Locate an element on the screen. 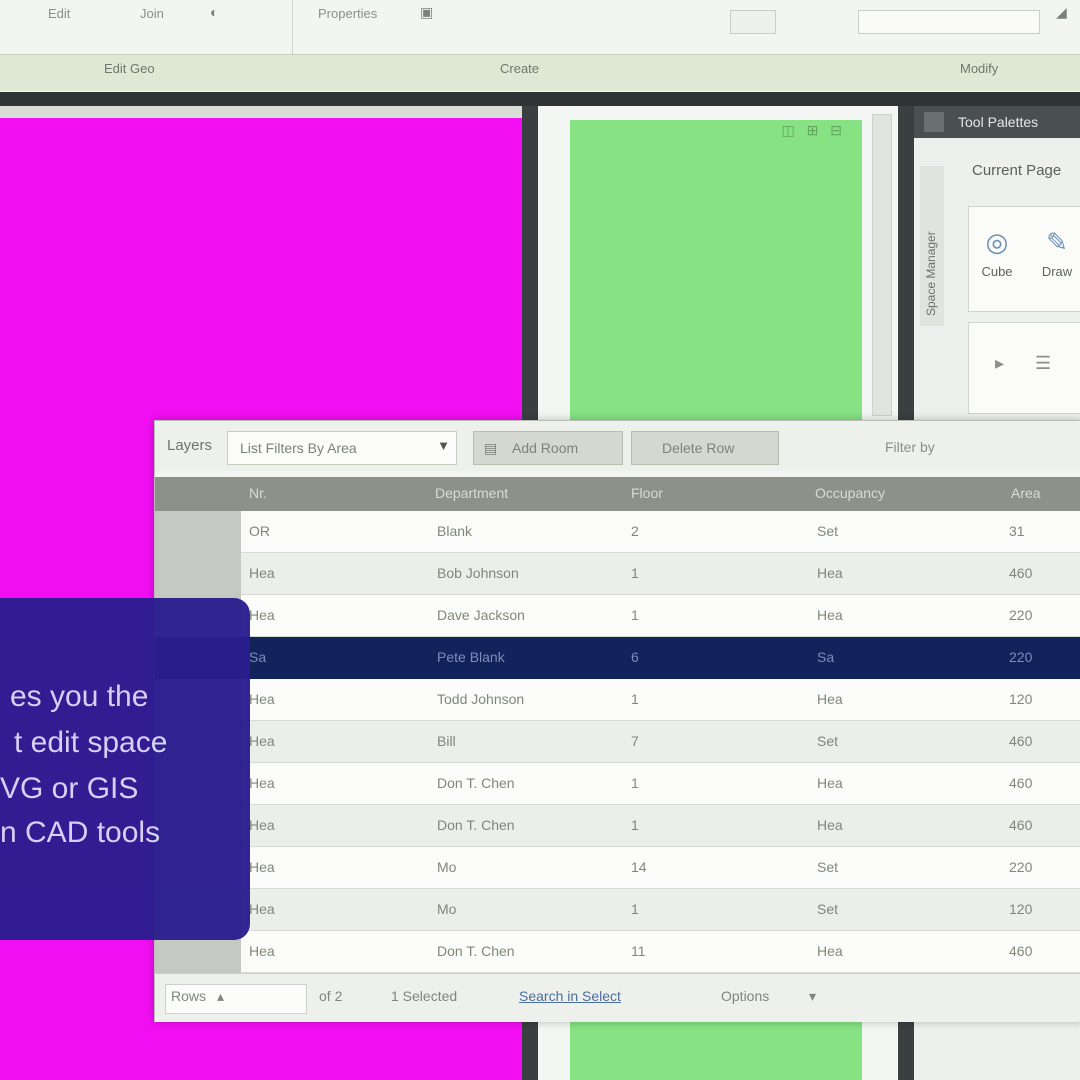  table-row-selected: Sa Pete Blank 6 Sa 220 is located at coordinates (617, 658).